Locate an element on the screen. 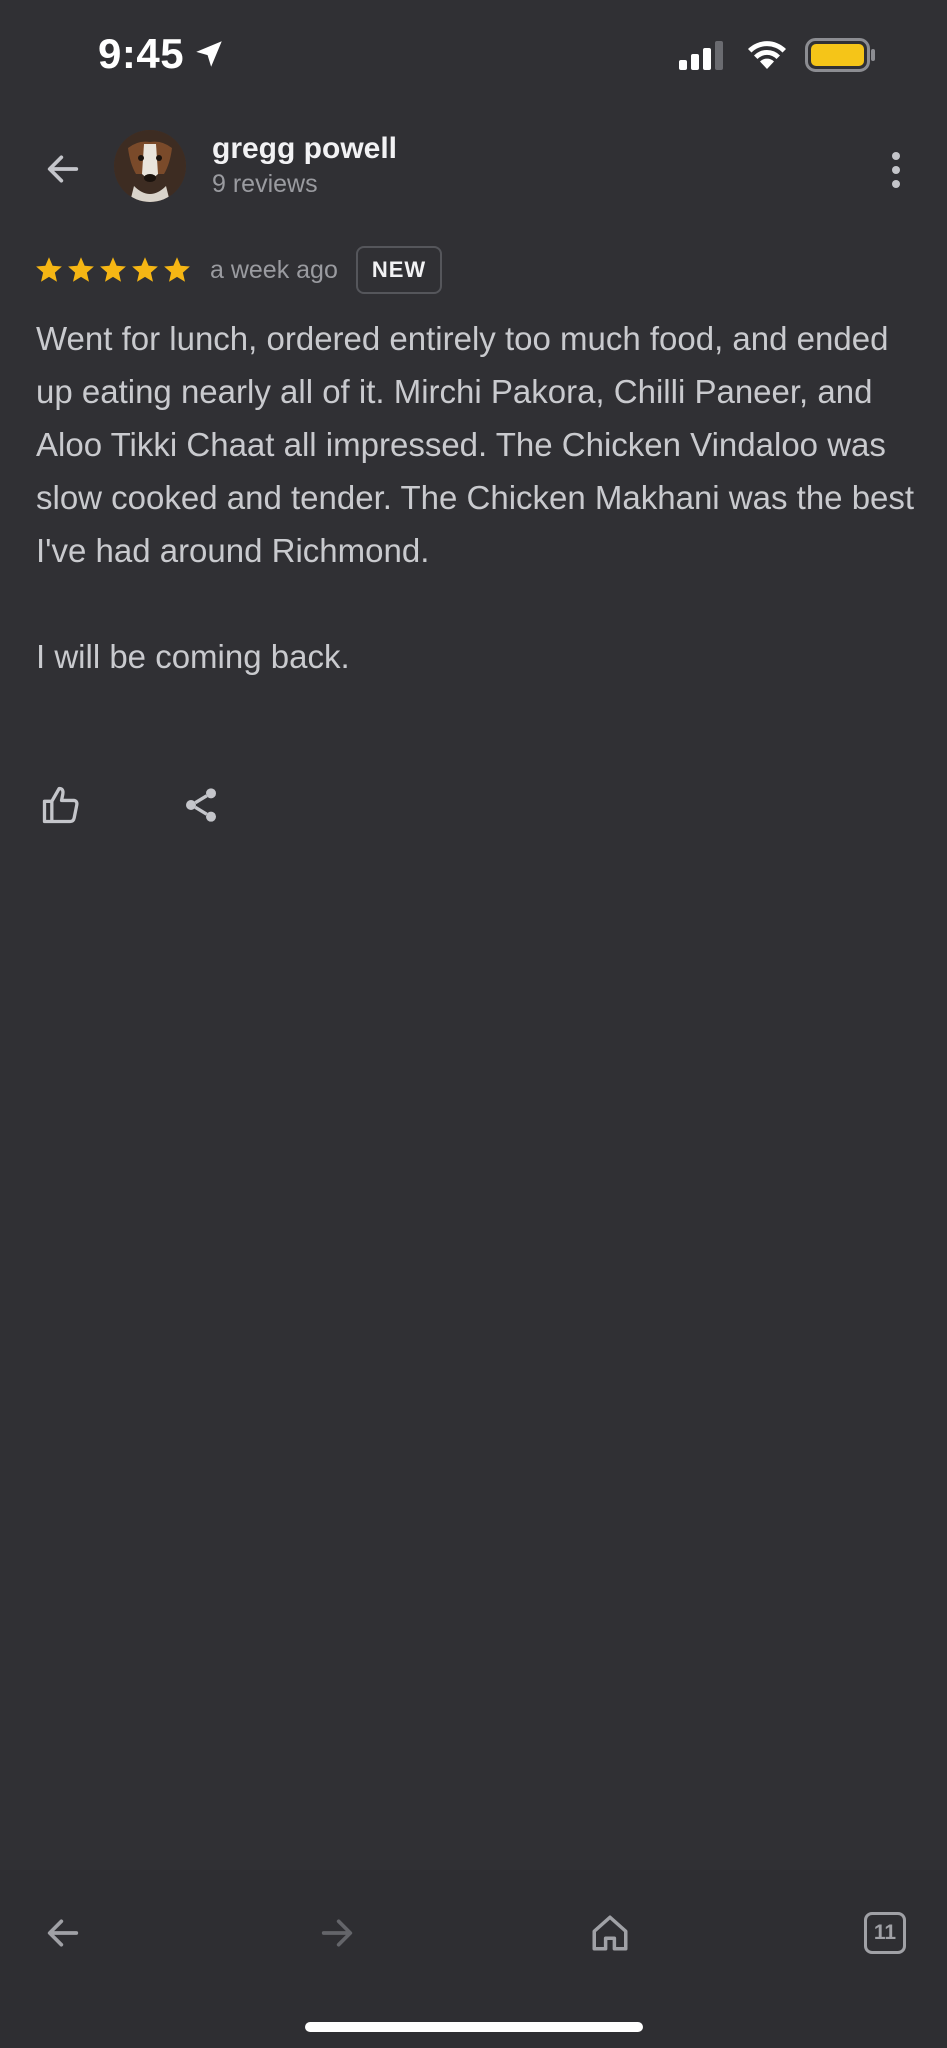  back-button is located at coordinates (63, 169).